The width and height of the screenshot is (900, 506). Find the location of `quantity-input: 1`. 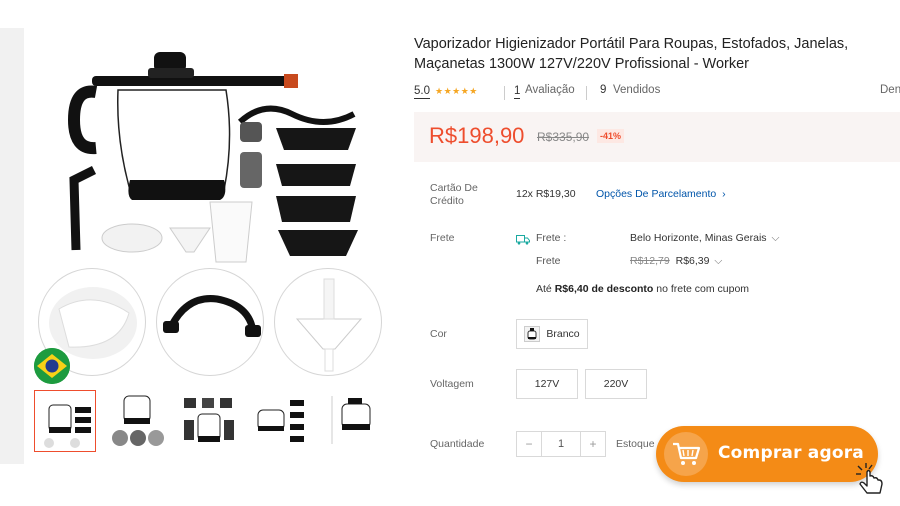

quantity-input: 1 is located at coordinates (561, 444).